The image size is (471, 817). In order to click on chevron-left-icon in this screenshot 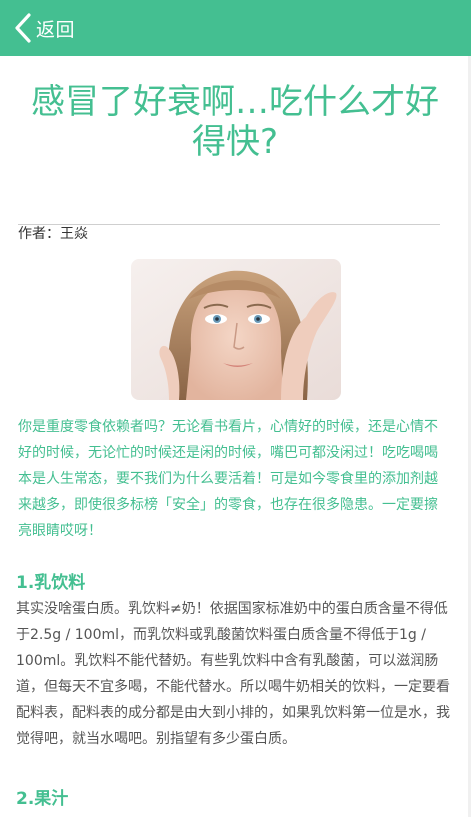, I will do `click(23, 28)`.